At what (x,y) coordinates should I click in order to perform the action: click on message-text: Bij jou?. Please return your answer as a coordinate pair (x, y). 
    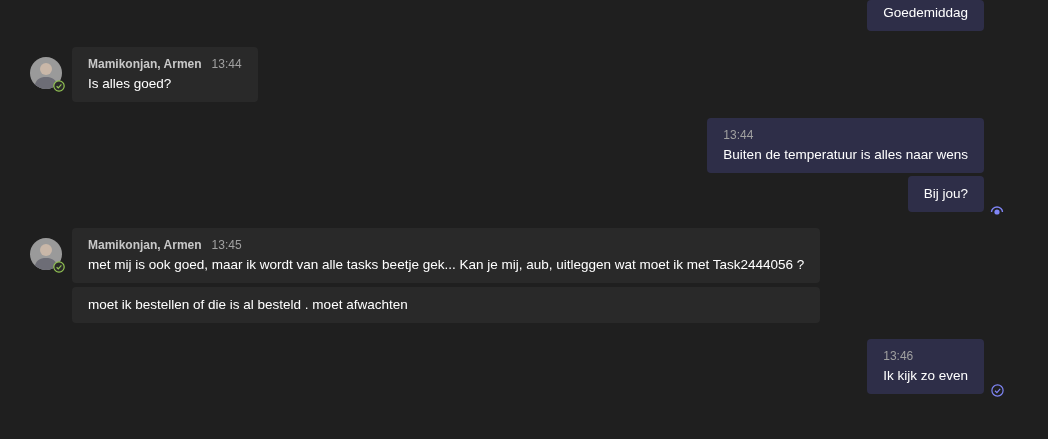
    Looking at the image, I should click on (945, 194).